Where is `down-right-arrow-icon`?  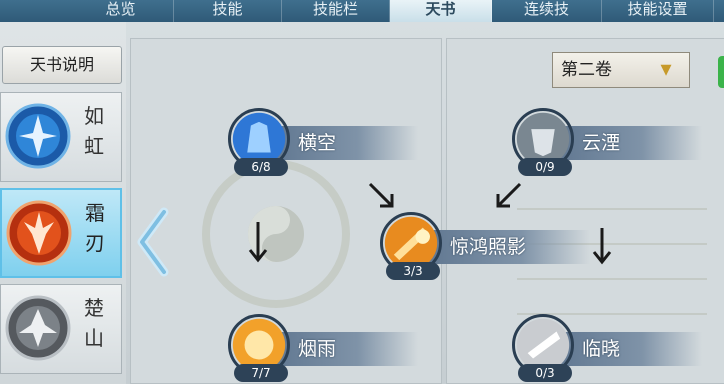 down-right-arrow-icon is located at coordinates (381, 195).